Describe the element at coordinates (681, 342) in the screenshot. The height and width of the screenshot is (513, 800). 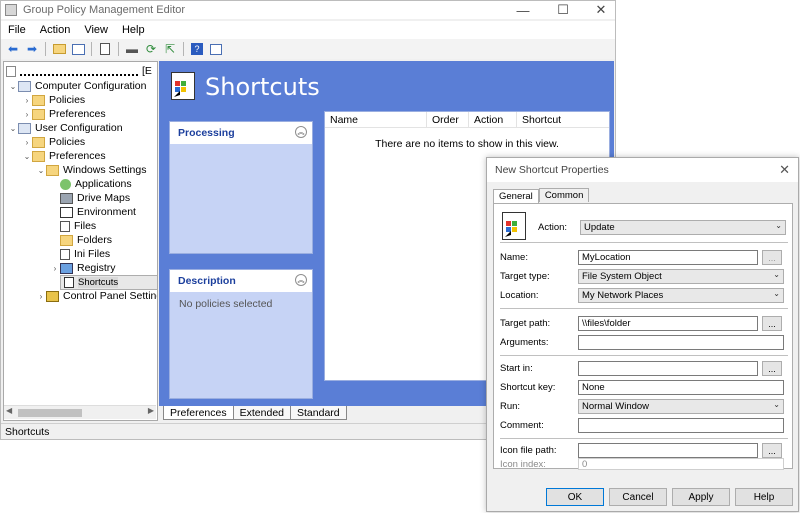
I see `arguments-field` at that location.